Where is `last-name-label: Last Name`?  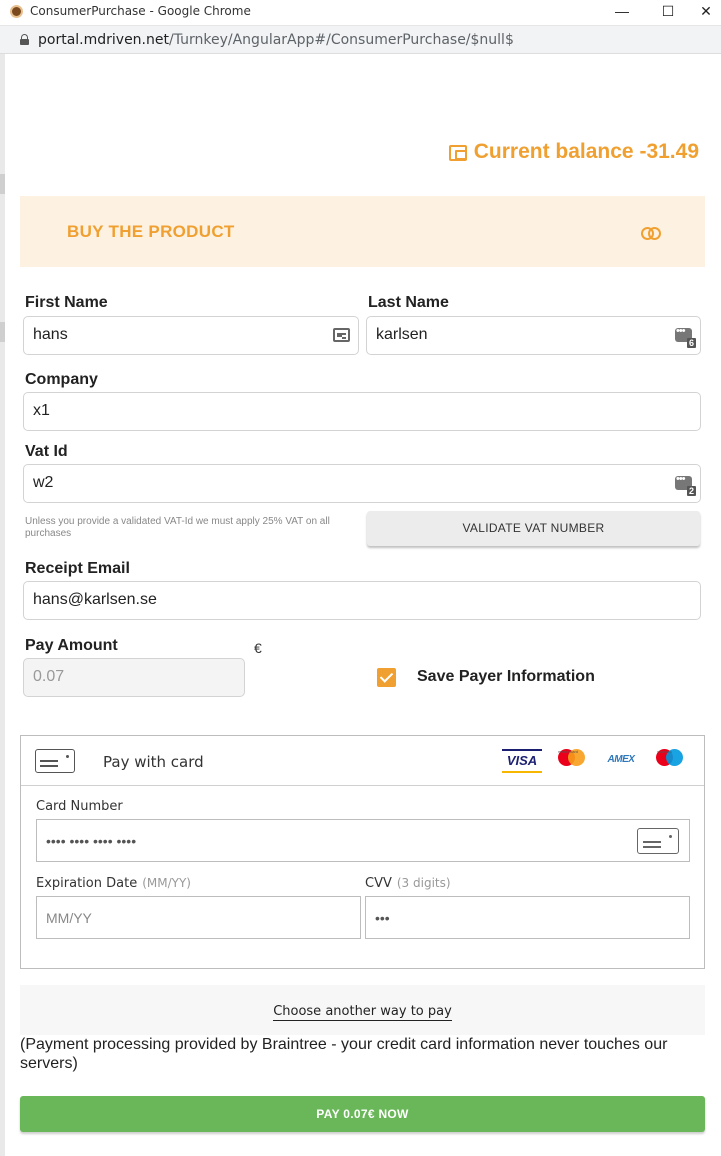
last-name-label: Last Name is located at coordinates (408, 302).